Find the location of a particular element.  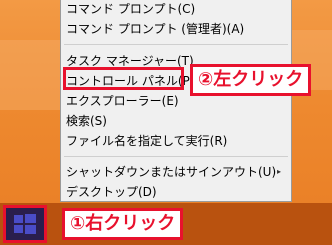

windows-logo-icon is located at coordinates (25, 224).